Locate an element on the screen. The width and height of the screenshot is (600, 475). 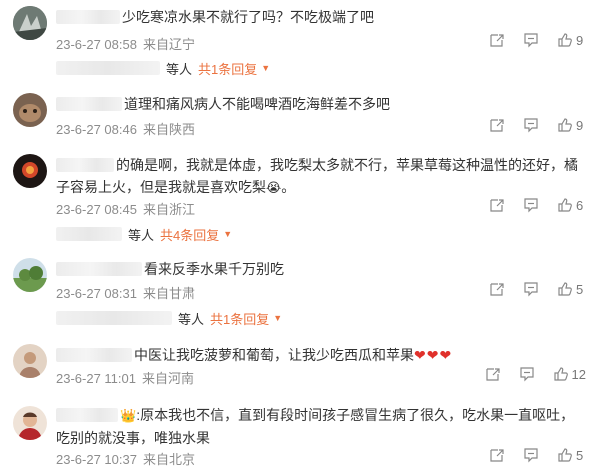
timestamp: 23-6-27 10:37 is located at coordinates (96, 459).